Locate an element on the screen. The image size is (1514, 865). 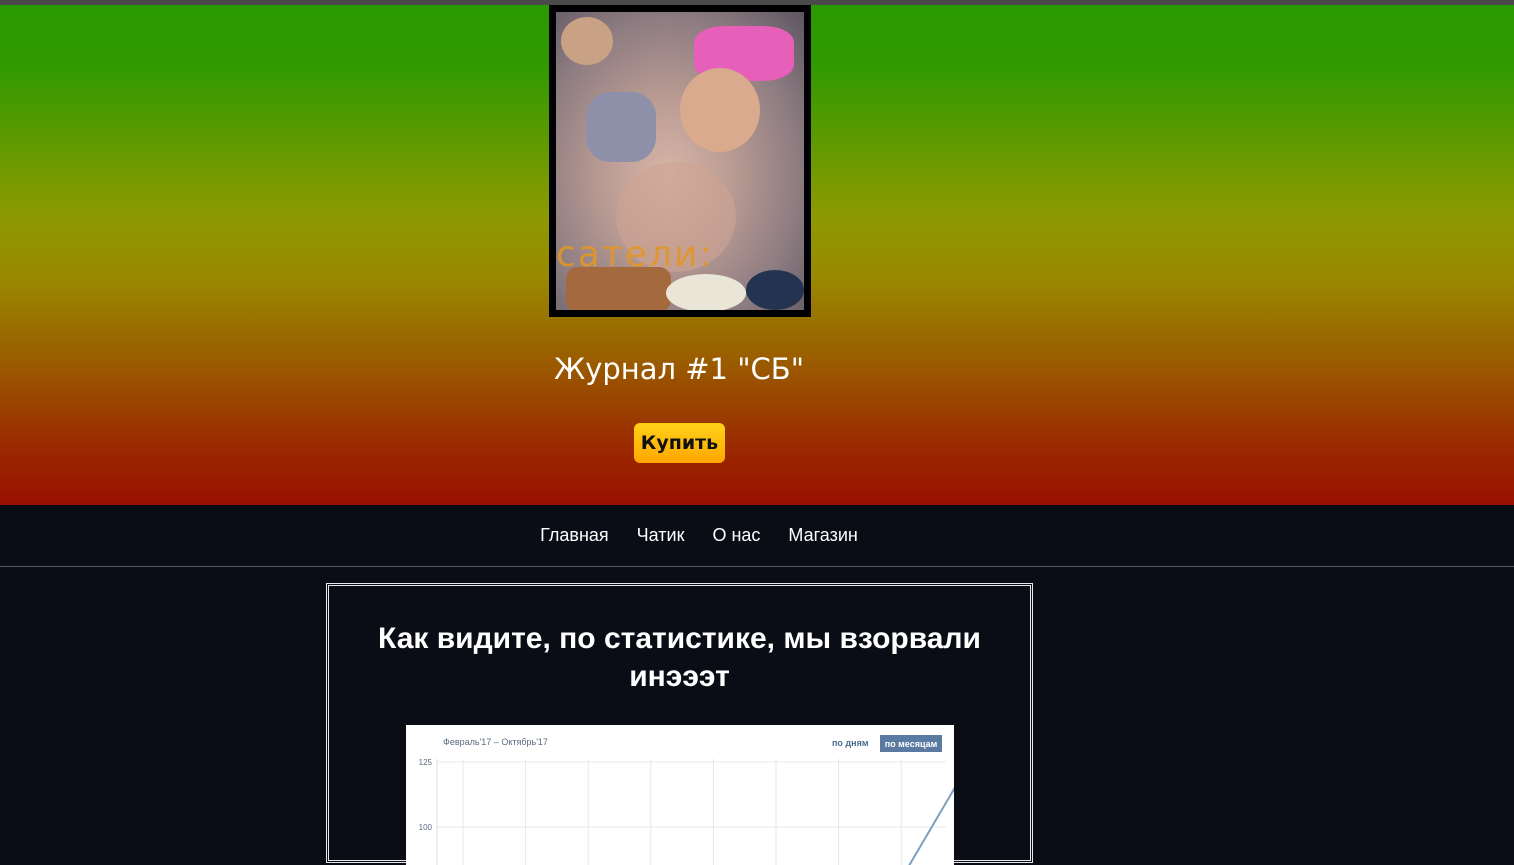
nav-item-home: Главная is located at coordinates (574, 535).